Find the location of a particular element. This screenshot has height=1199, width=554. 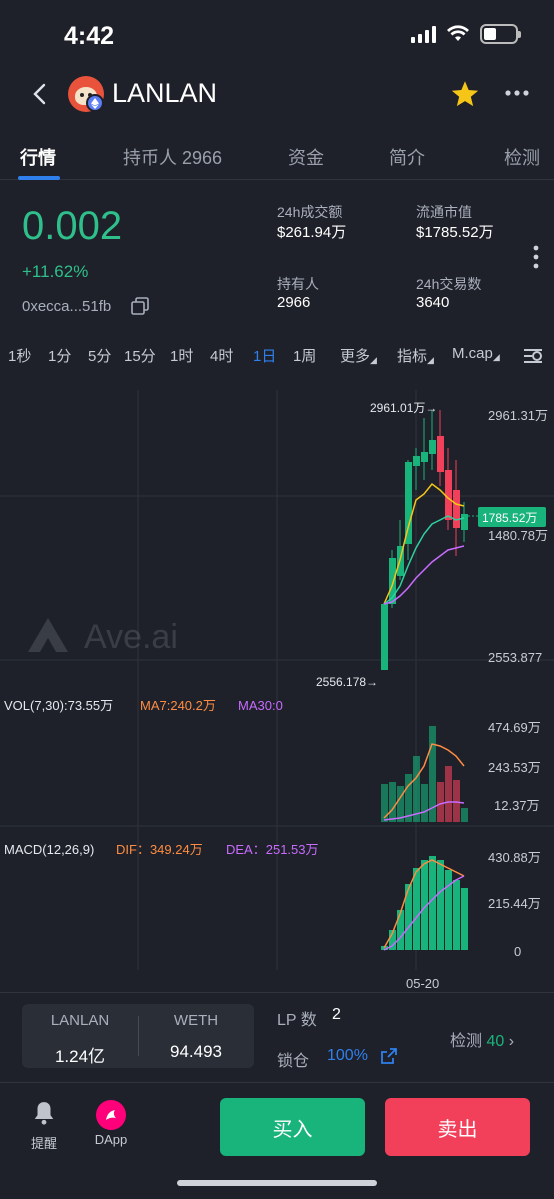

favorite-star-icon is located at coordinates (465, 94).